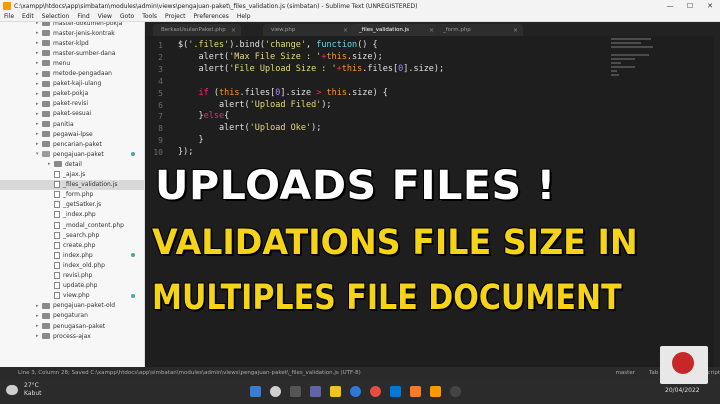 Image resolution: width=720 pixels, height=404 pixels. I want to click on weather-icon, so click(12, 390).